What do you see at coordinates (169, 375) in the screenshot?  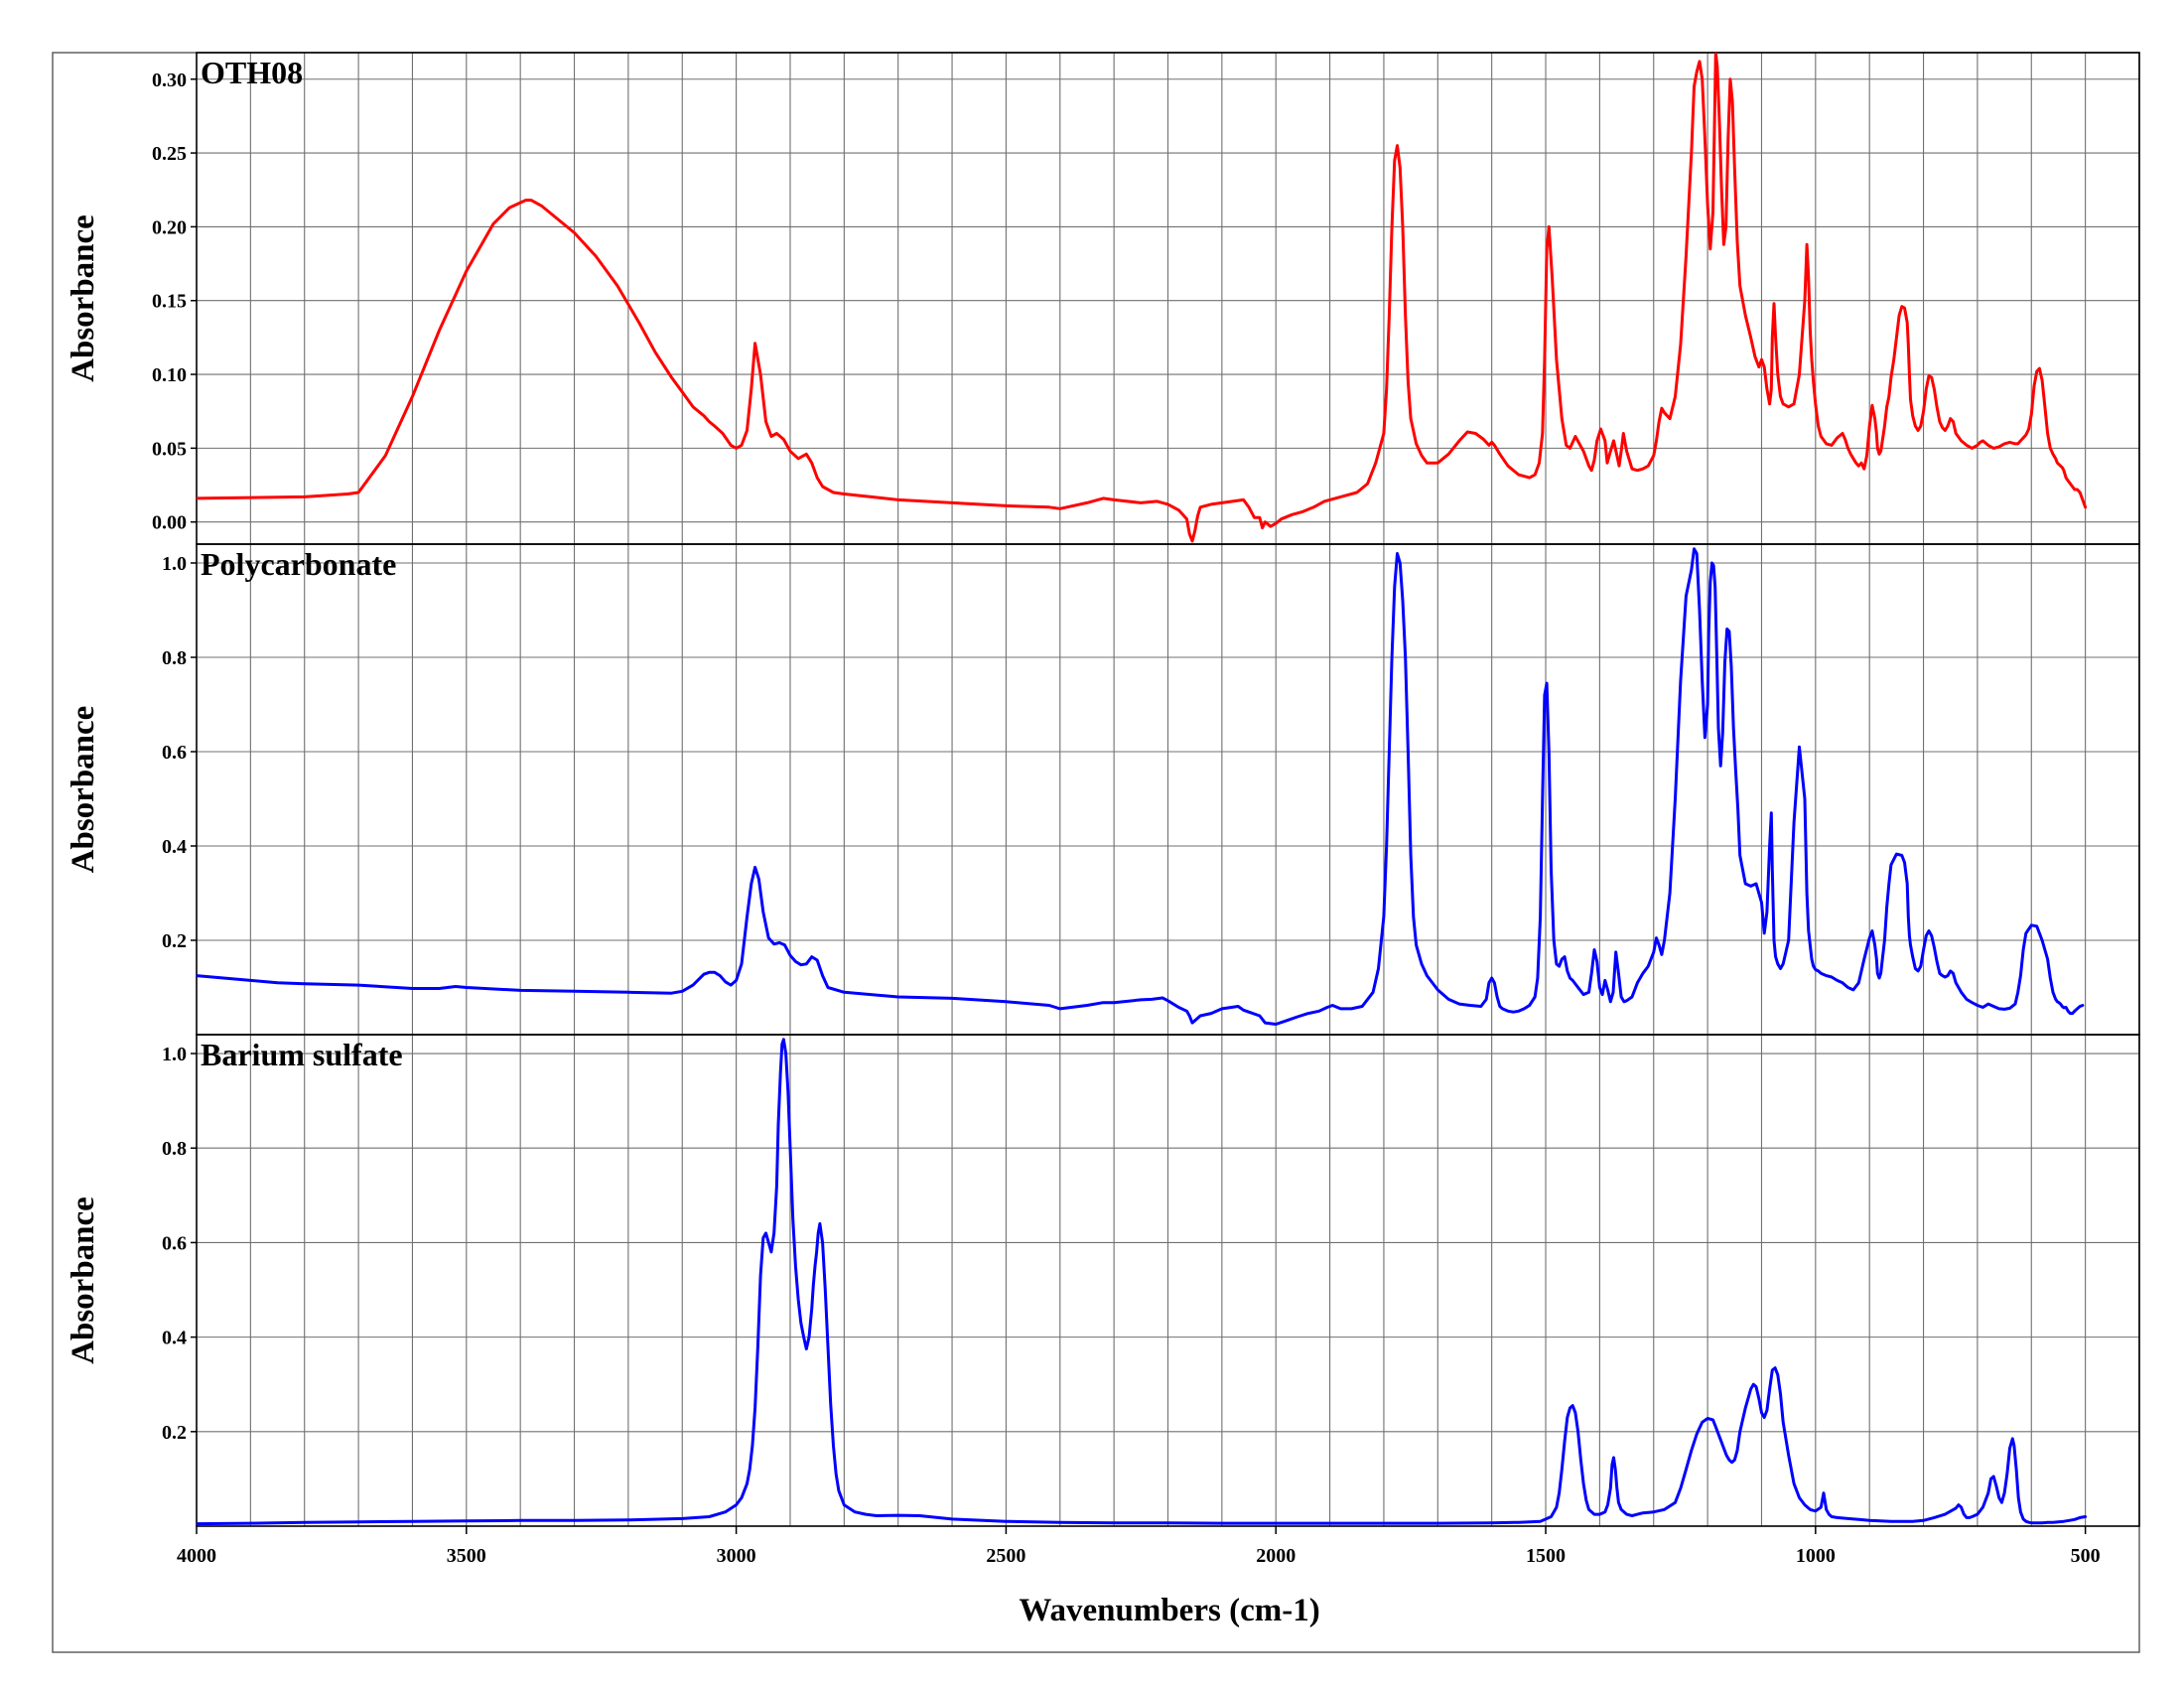 I see `y-tick-label: 0.10` at bounding box center [169, 375].